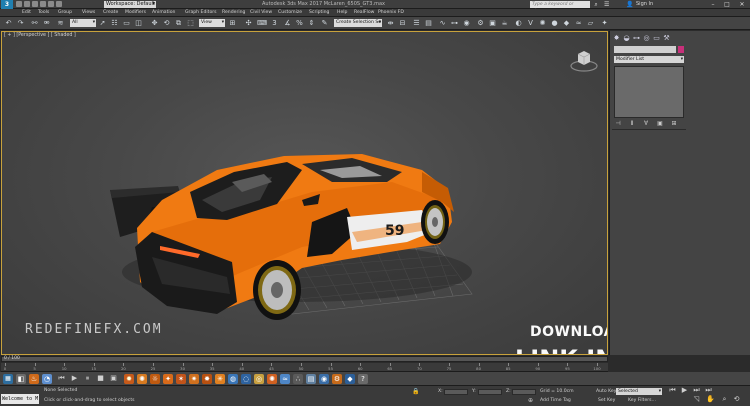 The height and width of the screenshot is (406, 750). I want to click on prev-frame-icon: ⏮, so click(672, 390).